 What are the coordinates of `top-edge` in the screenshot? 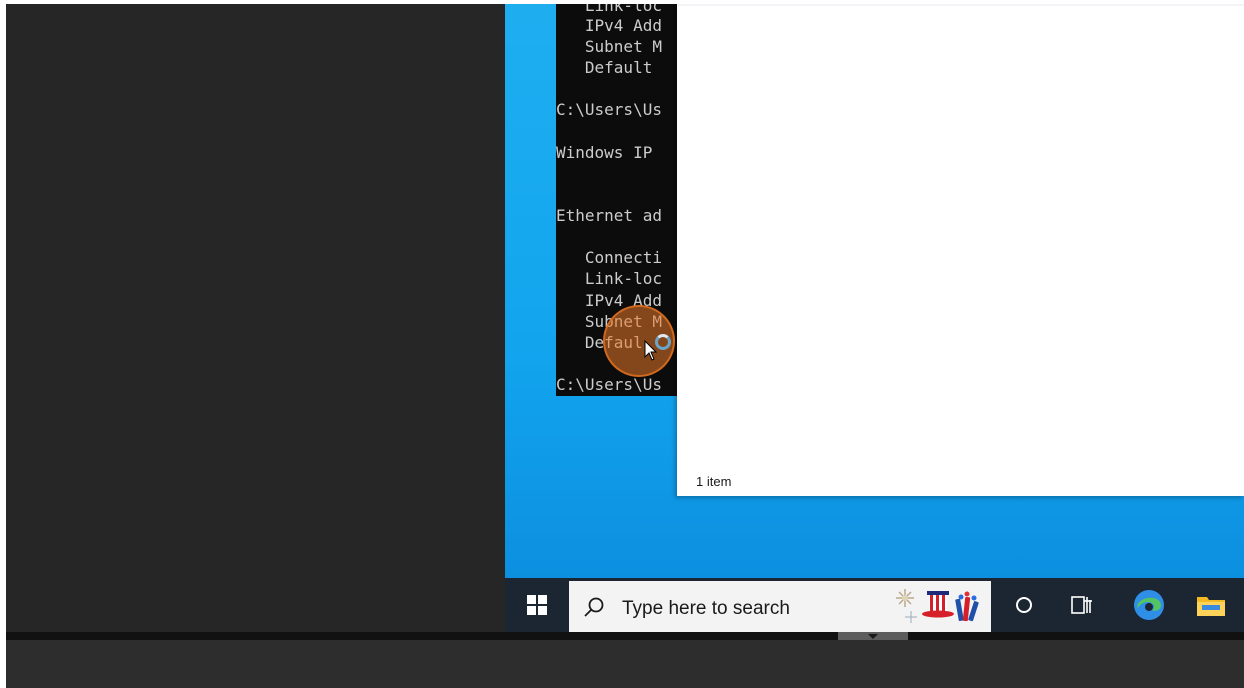 It's located at (622, 2).